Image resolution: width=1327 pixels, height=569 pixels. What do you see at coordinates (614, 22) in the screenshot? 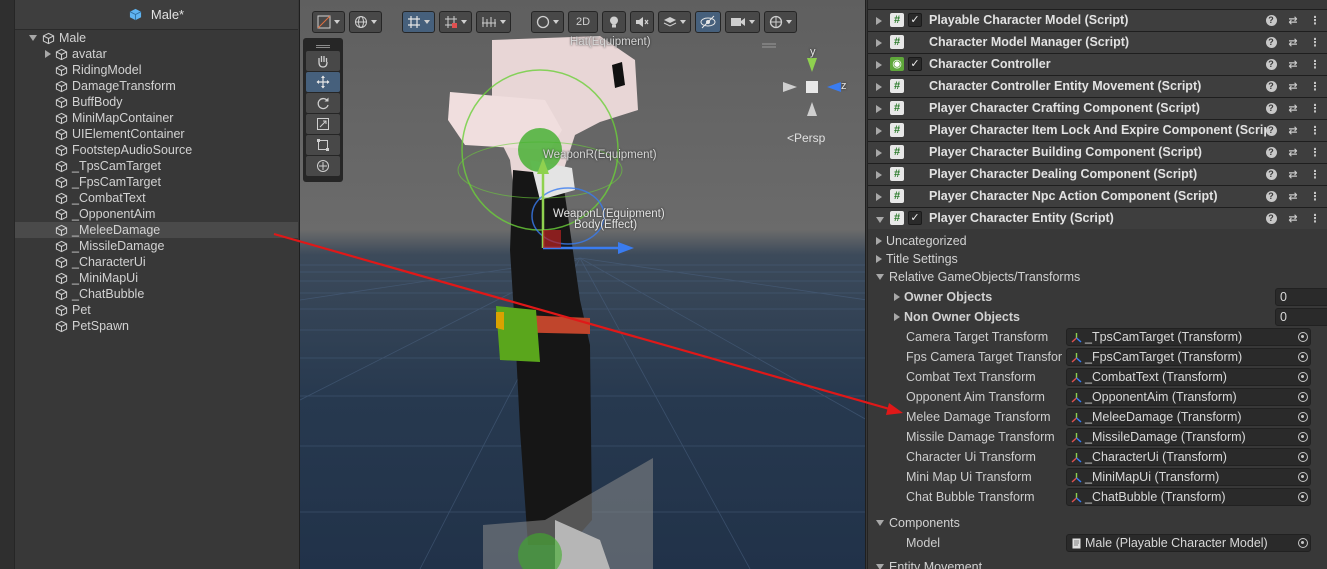
I see `lighting-toggle-button` at bounding box center [614, 22].